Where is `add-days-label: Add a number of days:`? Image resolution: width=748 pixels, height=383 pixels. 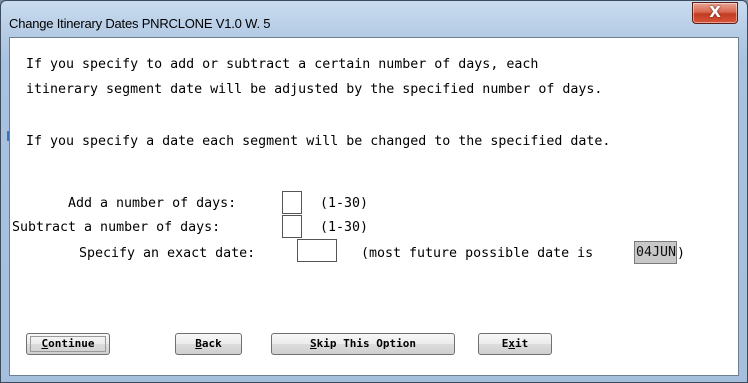
add-days-label: Add a number of days: is located at coordinates (152, 203).